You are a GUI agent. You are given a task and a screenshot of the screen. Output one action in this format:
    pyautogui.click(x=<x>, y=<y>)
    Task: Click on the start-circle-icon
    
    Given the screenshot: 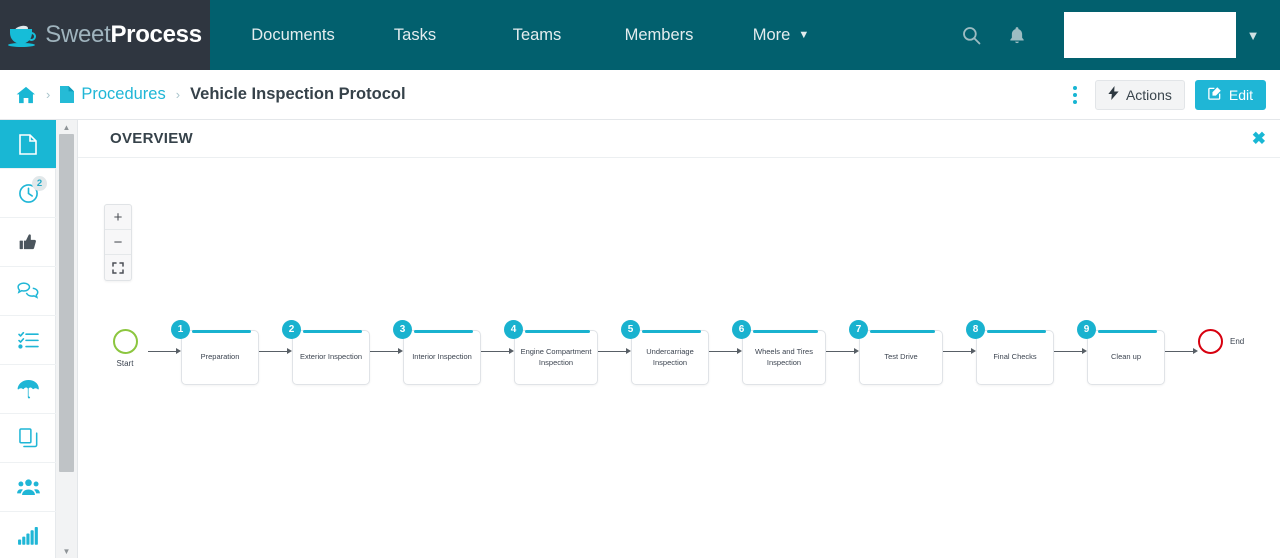 What is the action you would take?
    pyautogui.click(x=125, y=341)
    